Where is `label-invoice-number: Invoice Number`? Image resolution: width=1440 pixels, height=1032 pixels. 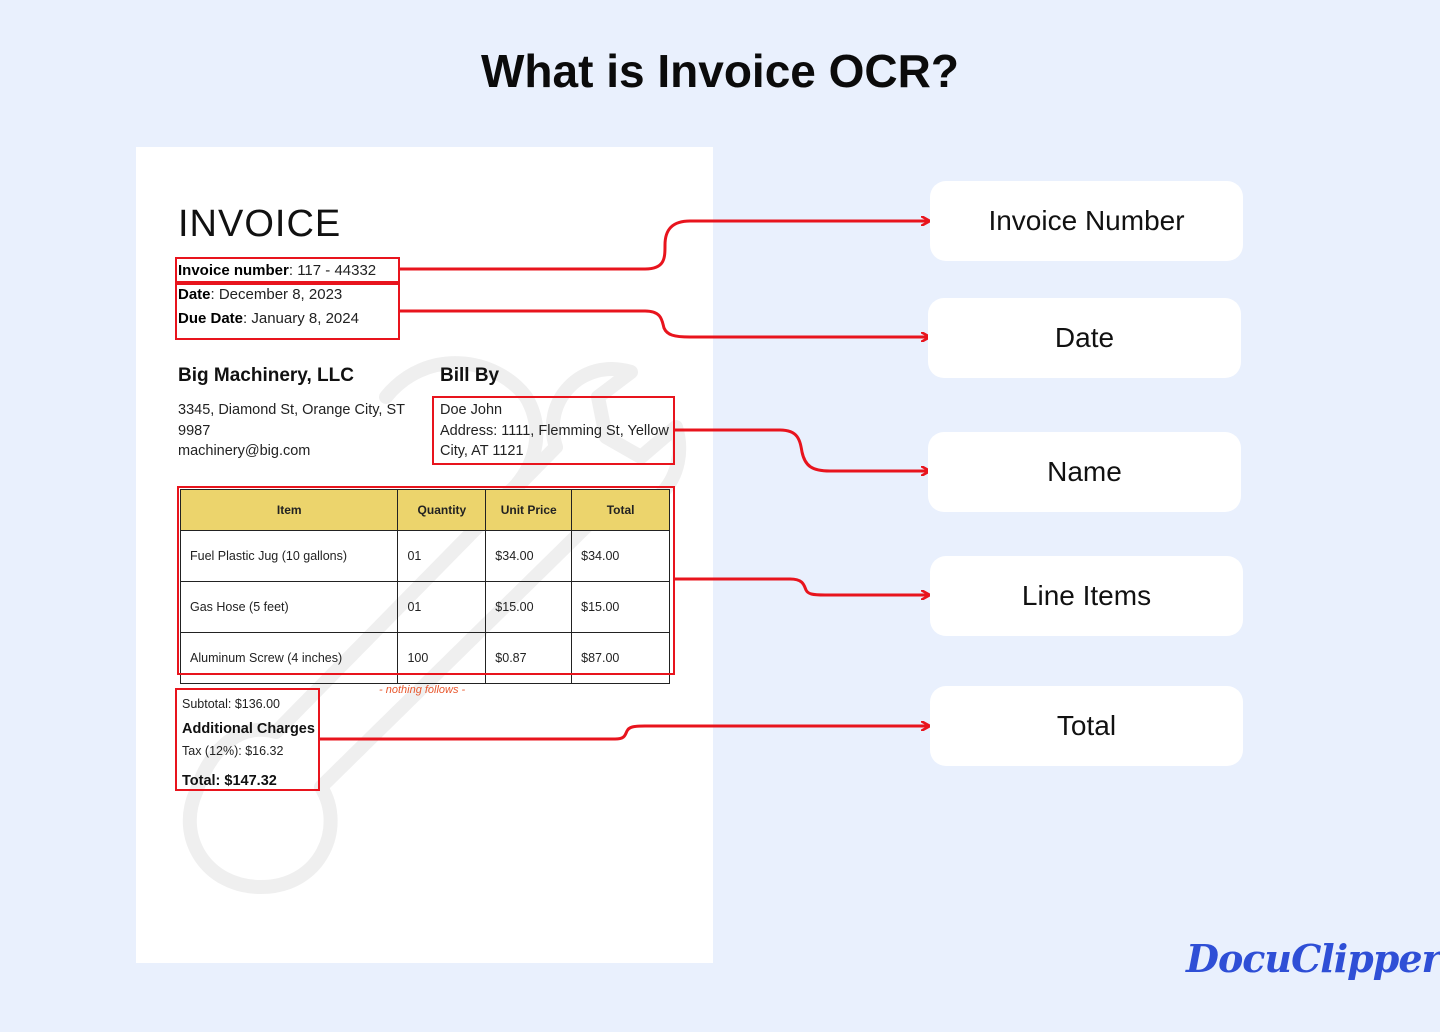 label-invoice-number: Invoice Number is located at coordinates (1086, 221).